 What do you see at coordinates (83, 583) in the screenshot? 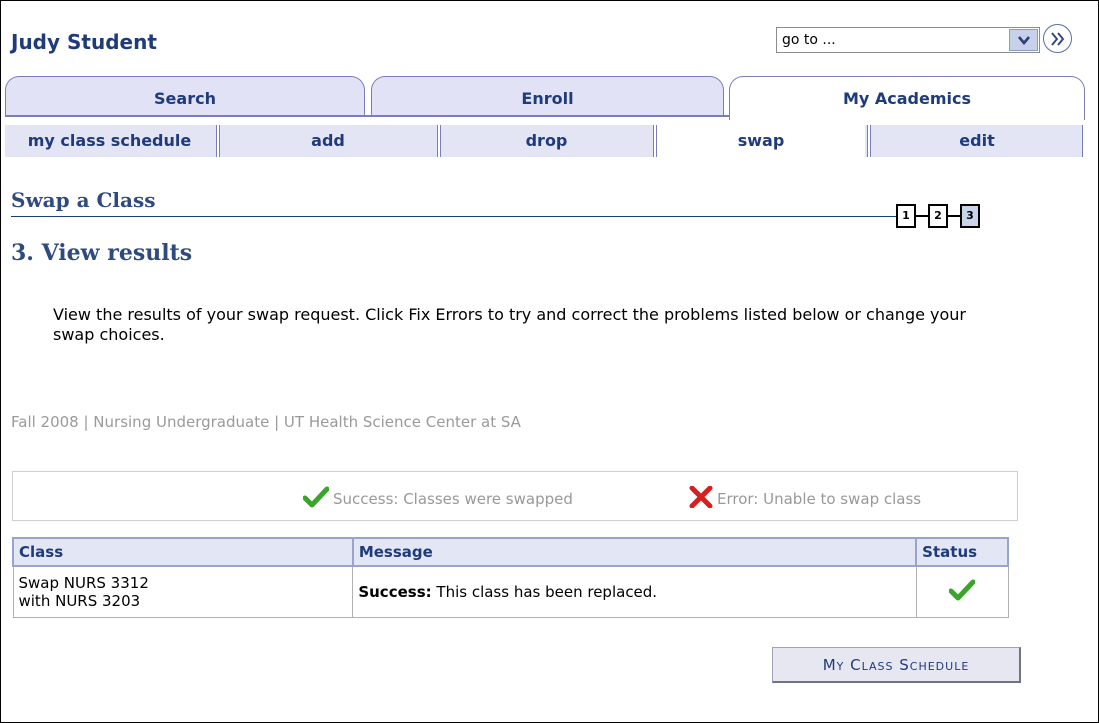
I see `class-line-1: Swap NURS 3312` at bounding box center [83, 583].